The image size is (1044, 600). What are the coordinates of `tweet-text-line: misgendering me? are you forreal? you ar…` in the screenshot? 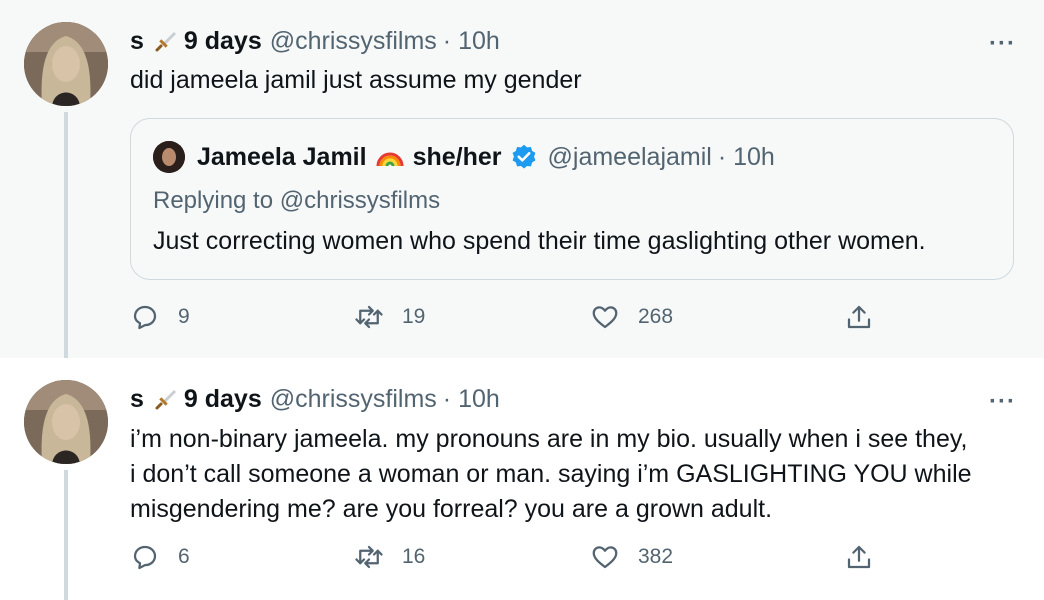 It's located at (451, 509).